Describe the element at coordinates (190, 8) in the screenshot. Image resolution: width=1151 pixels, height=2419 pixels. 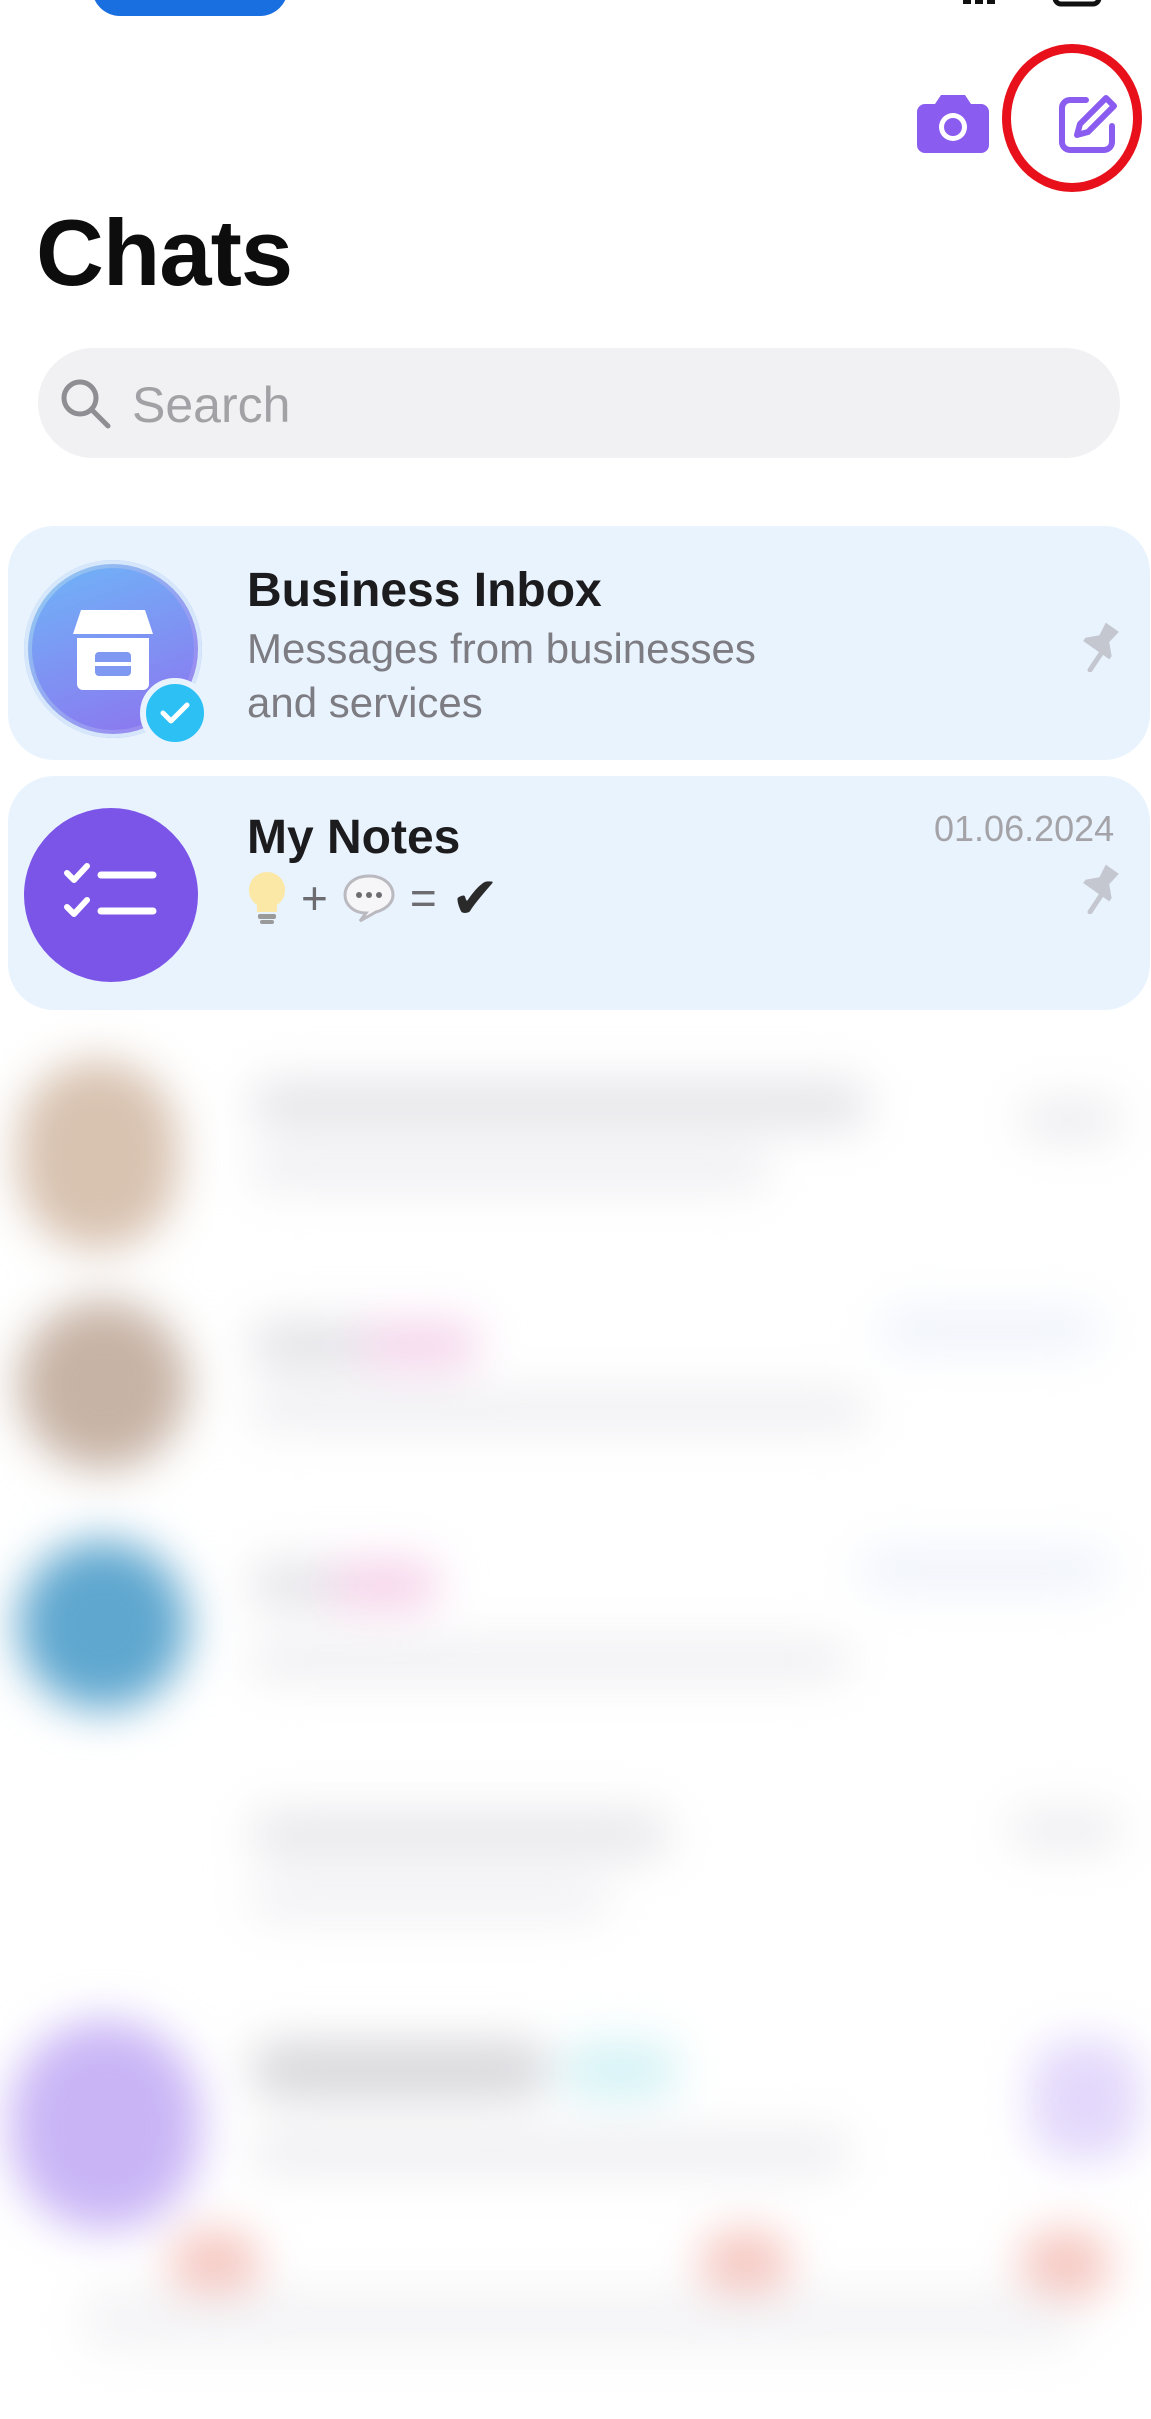
I see `status-bar-time-pill` at that location.